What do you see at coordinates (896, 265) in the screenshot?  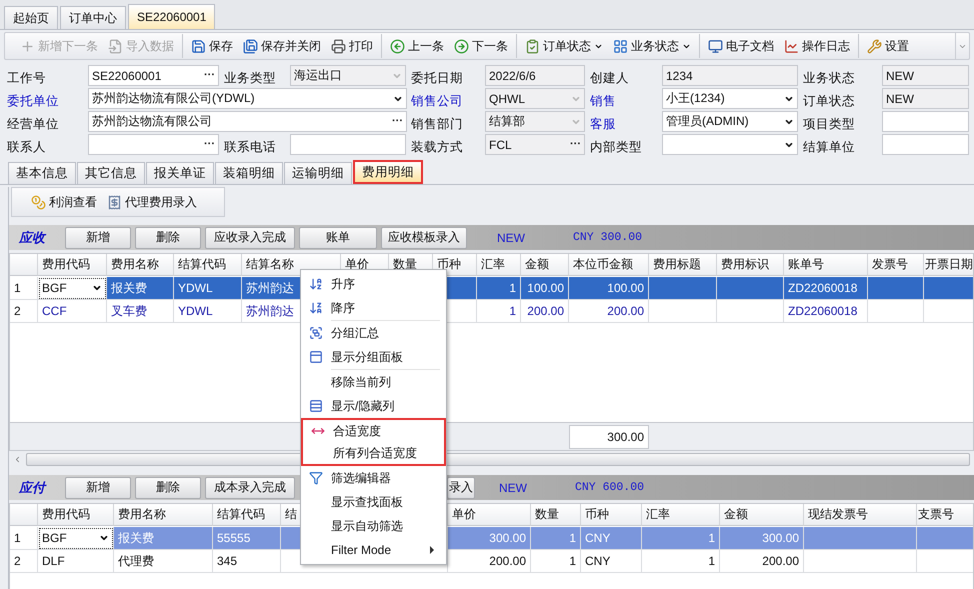 I see `column-header: 发票号` at bounding box center [896, 265].